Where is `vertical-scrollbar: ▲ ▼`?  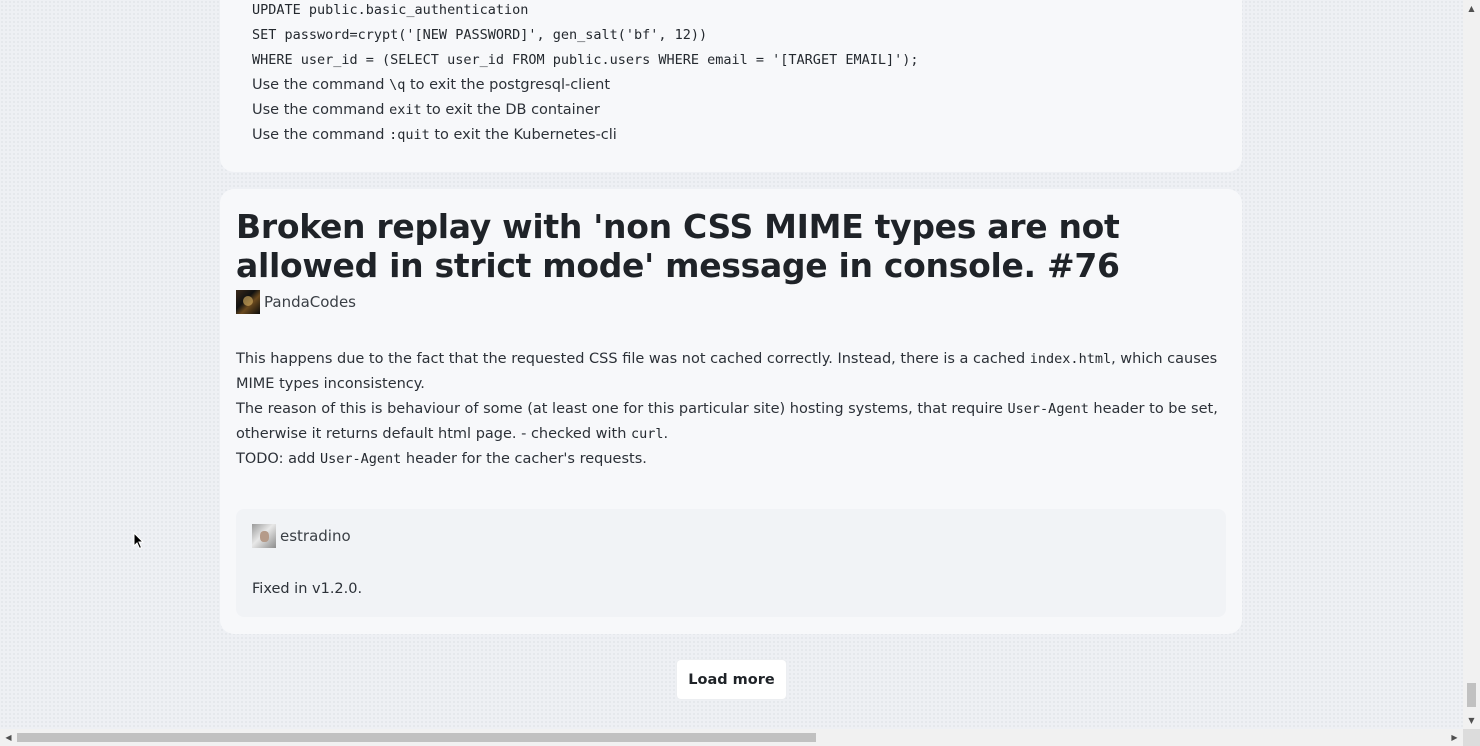 vertical-scrollbar: ▲ ▼ is located at coordinates (1471, 364).